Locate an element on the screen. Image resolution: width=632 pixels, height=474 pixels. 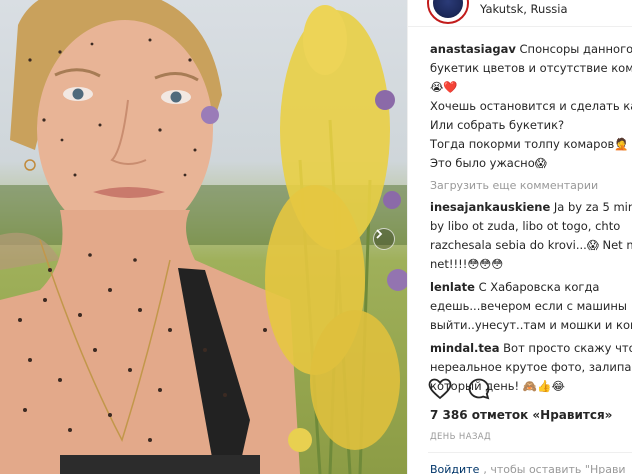
login-prompt: Войдите , чтобы оставить "Нрави is located at coordinates (528, 468).